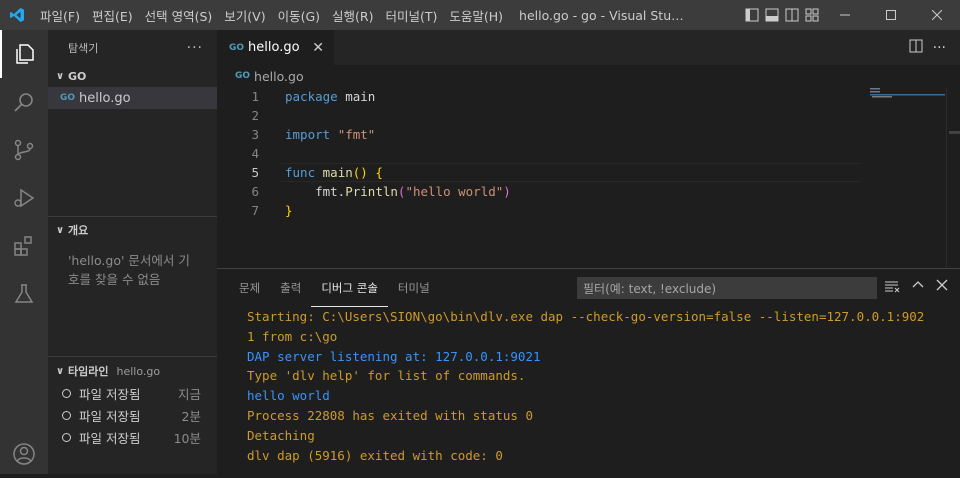 This screenshot has width=960, height=478. I want to click on outline-empty-message: 'hello.go' 문서에서 기호를 찾을 수 없음, so click(129, 270).